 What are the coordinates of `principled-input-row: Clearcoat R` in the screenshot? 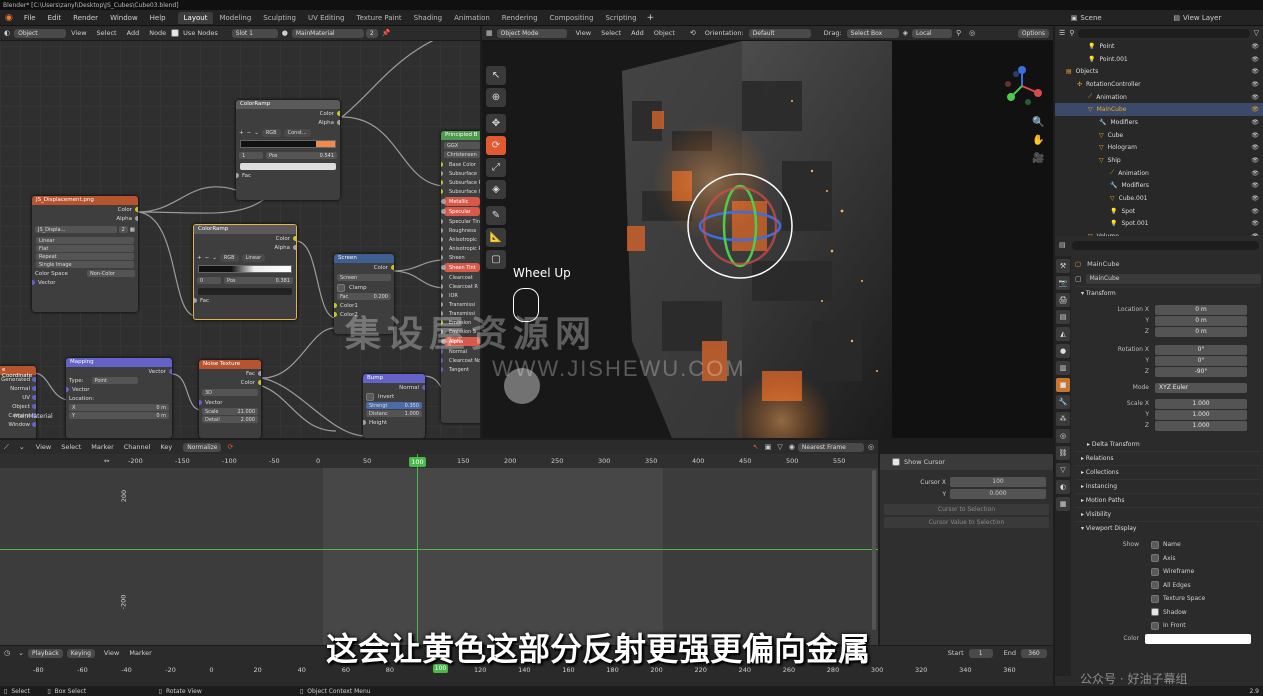 It's located at (460, 286).